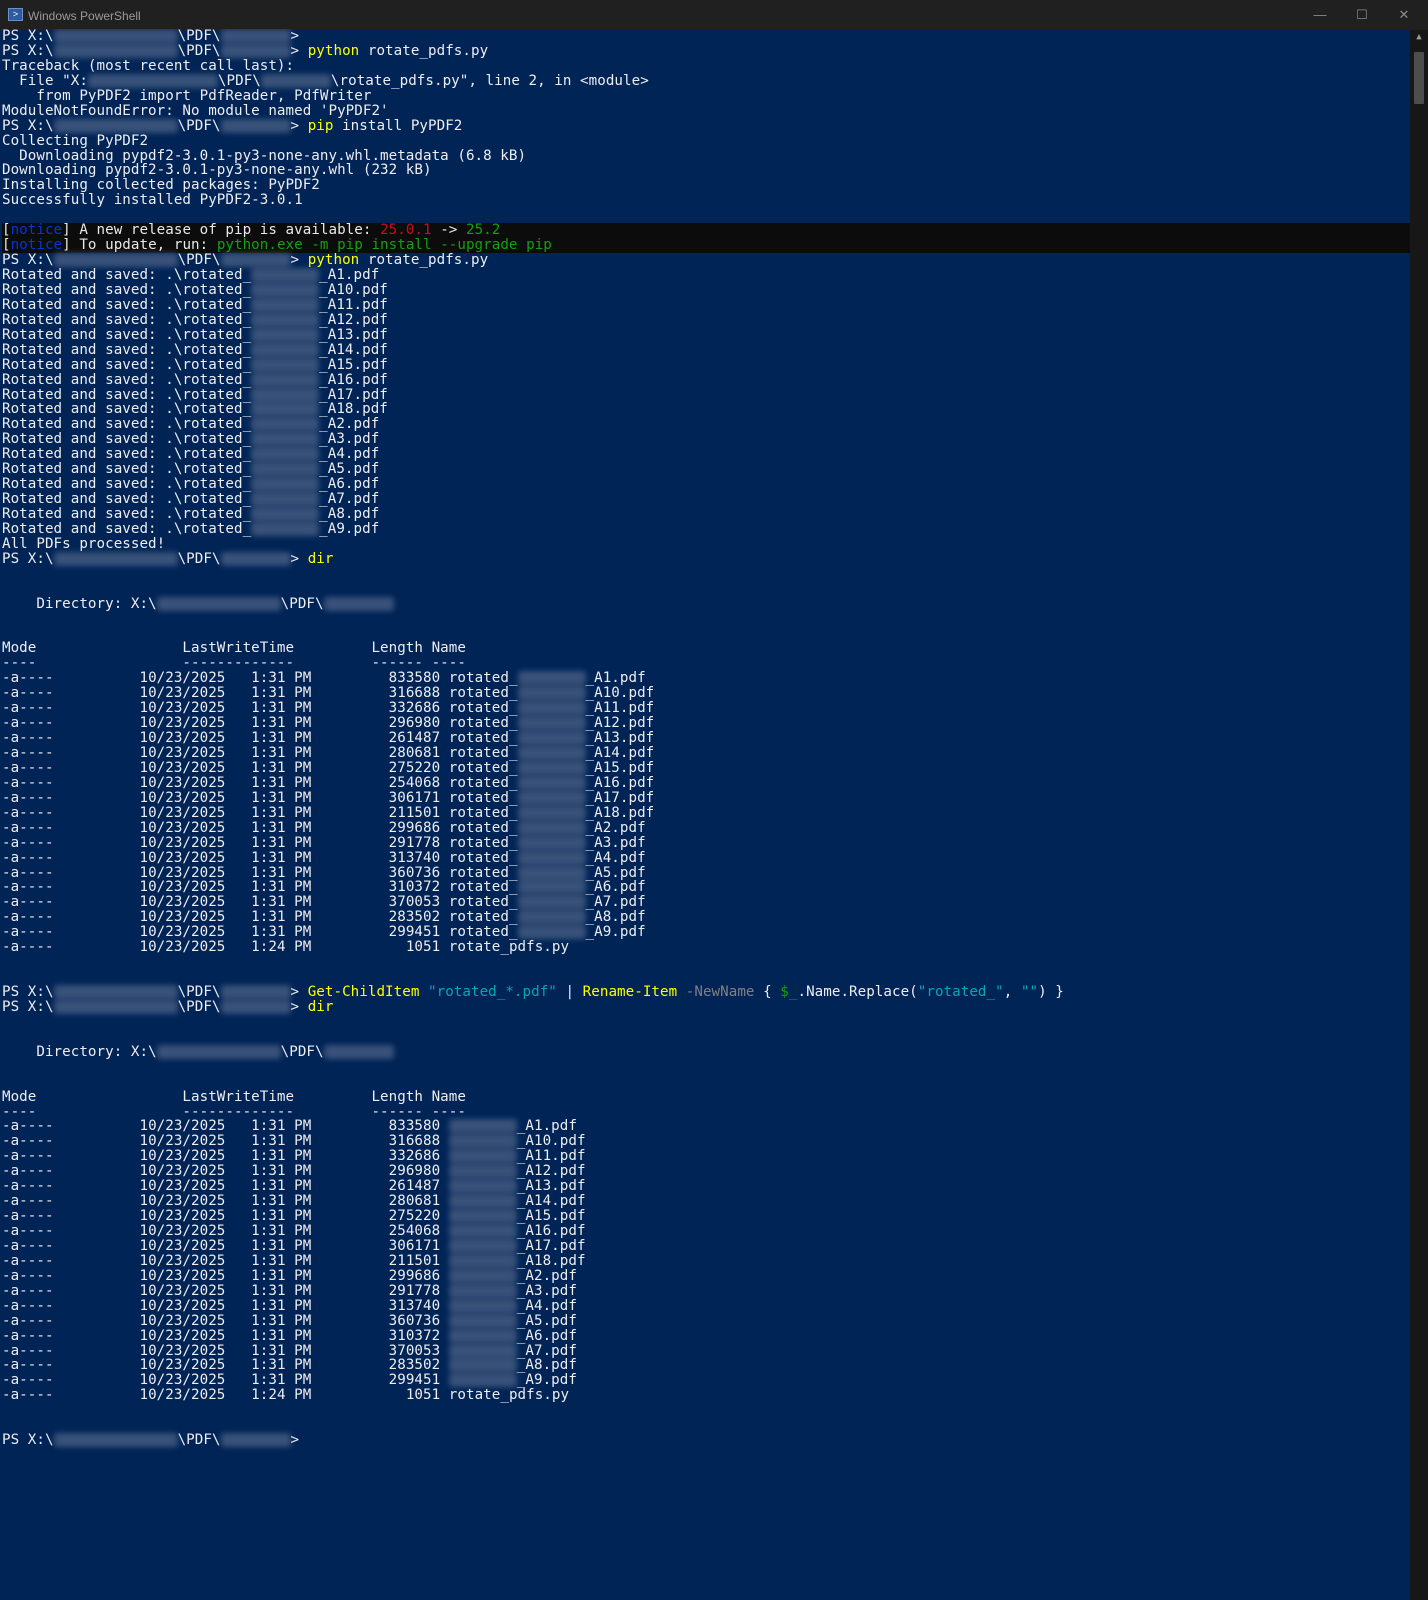  I want to click on file-length: 306171, so click(376, 797).